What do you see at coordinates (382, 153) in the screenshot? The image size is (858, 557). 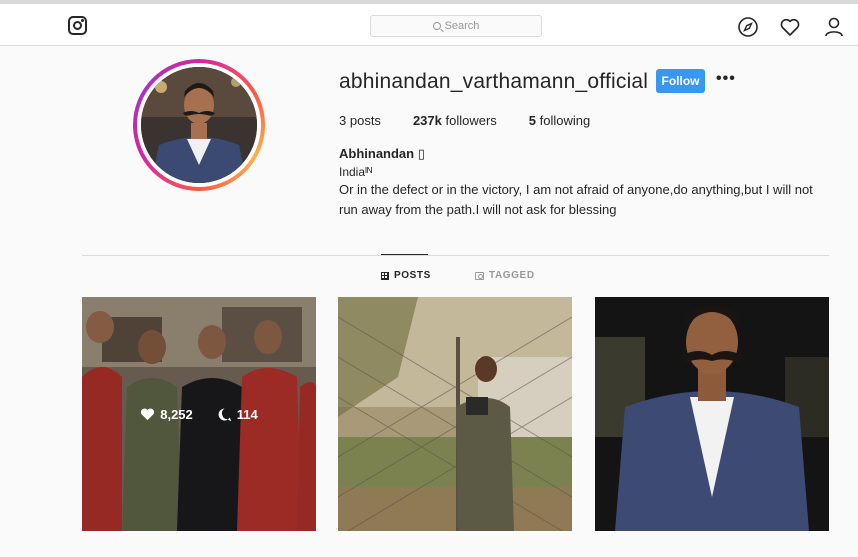 I see `profile-full-name: Abhinandan ▯` at bounding box center [382, 153].